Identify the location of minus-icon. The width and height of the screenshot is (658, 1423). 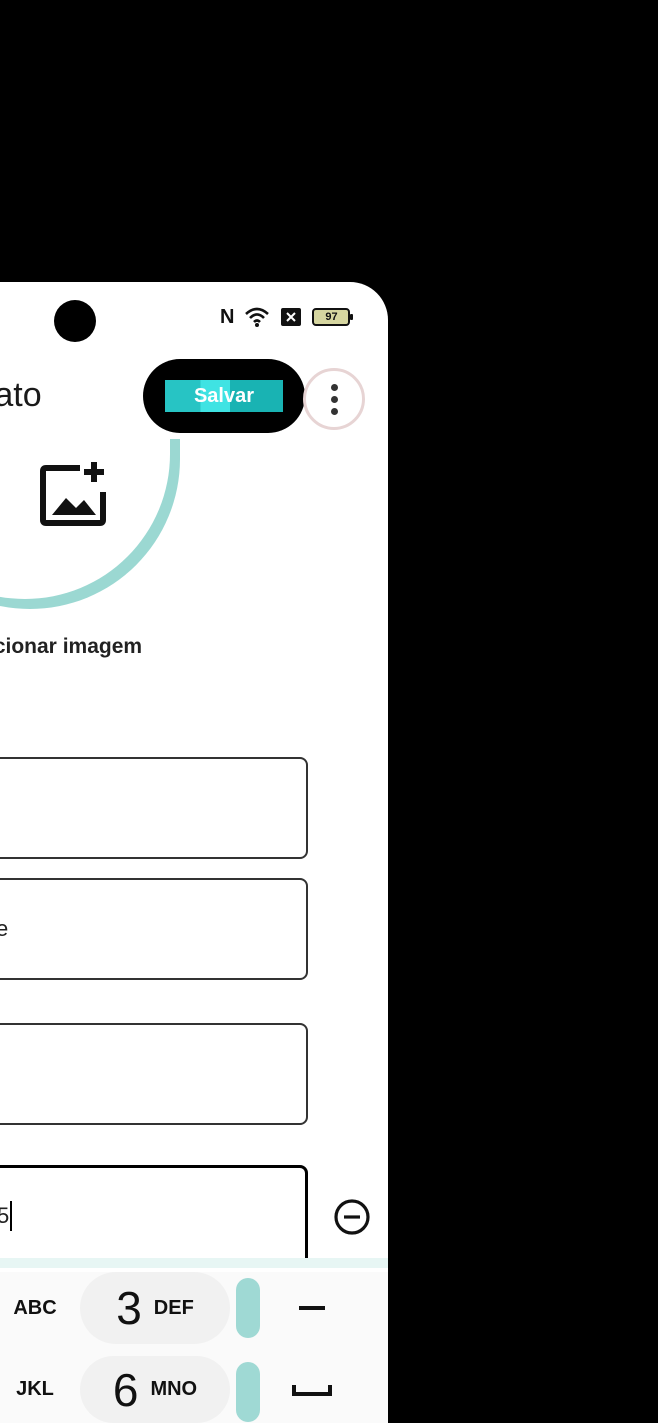
(312, 1308).